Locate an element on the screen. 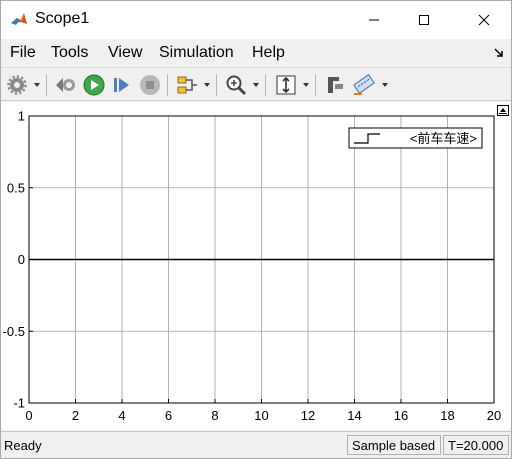  time-status: T=20.000 is located at coordinates (476, 445).